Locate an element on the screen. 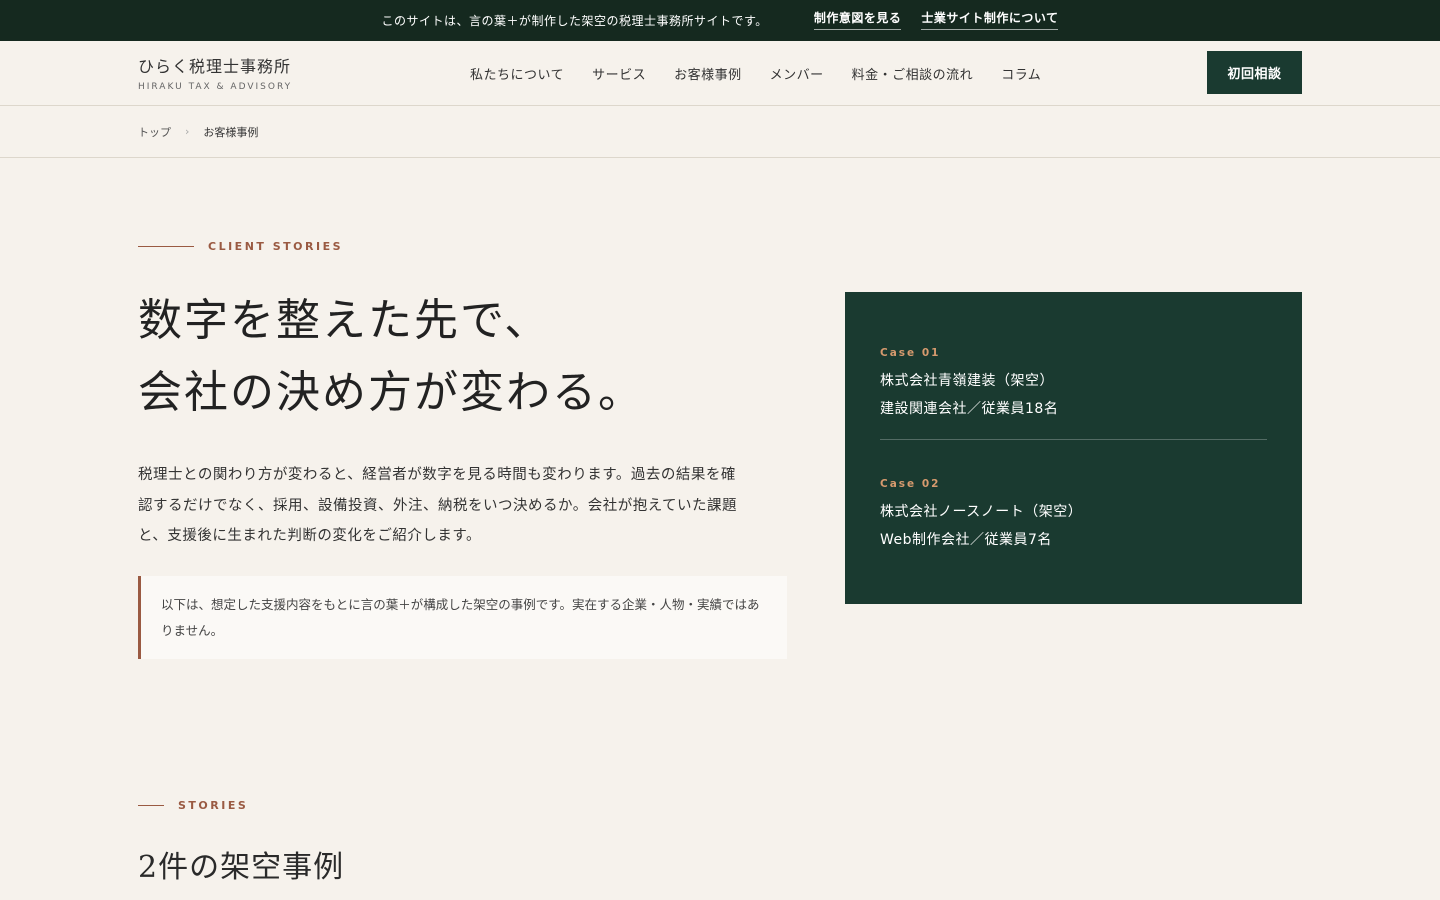  nav-item-cases: お客様事例 is located at coordinates (708, 73).